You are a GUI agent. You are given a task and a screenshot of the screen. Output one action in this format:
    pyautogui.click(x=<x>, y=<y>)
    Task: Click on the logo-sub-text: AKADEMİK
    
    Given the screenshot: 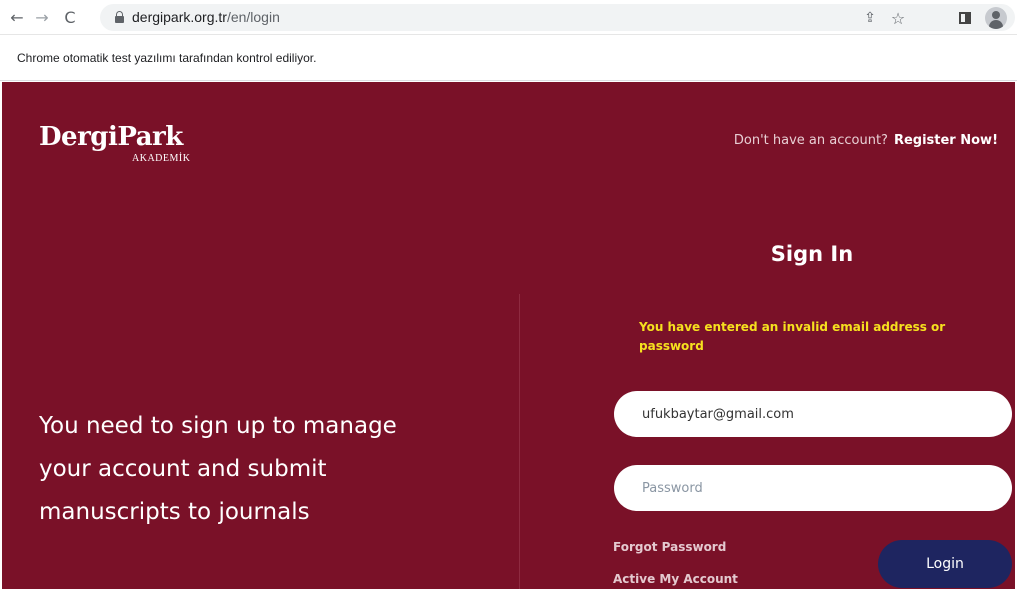 What is the action you would take?
    pyautogui.click(x=161, y=158)
    